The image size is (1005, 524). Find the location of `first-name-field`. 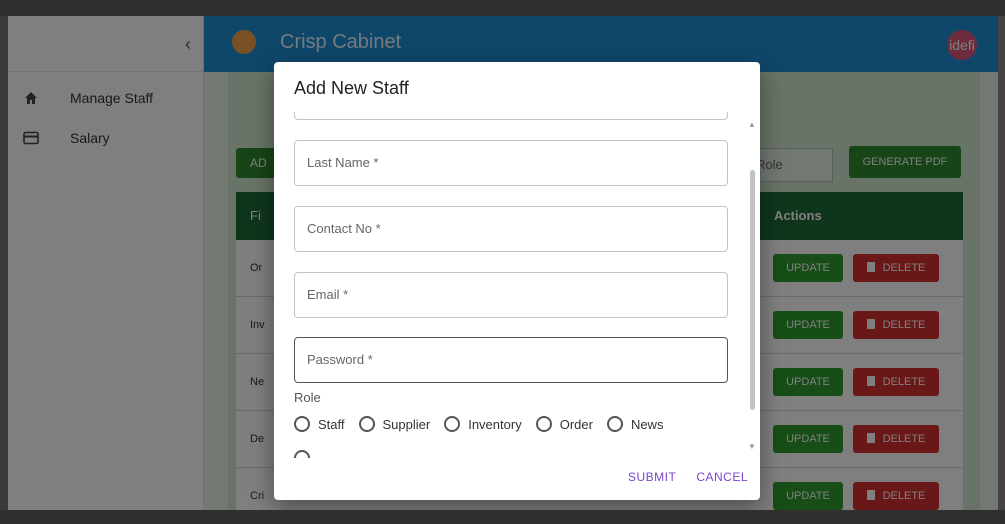

first-name-field is located at coordinates (511, 116).